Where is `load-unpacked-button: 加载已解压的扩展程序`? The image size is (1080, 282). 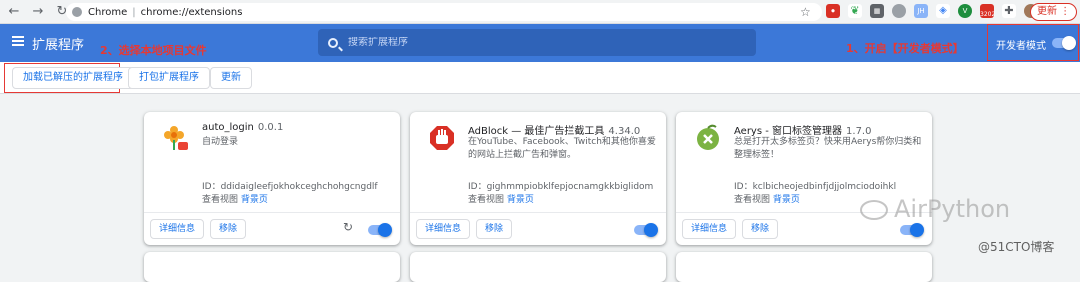
load-unpacked-button: 加载已解压的扩展程序 is located at coordinates (73, 78).